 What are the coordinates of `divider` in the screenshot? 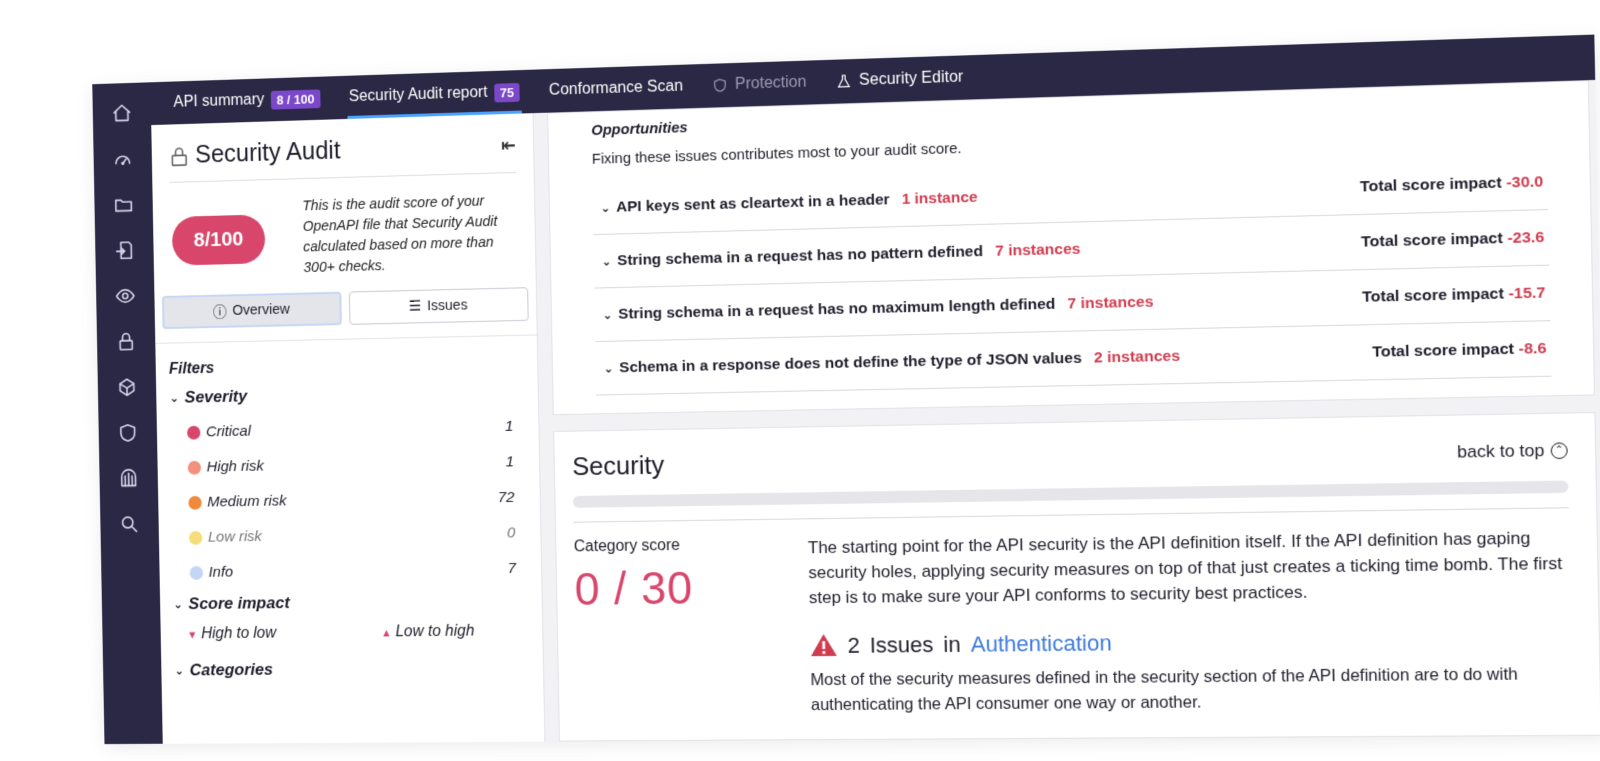 It's located at (1070, 514).